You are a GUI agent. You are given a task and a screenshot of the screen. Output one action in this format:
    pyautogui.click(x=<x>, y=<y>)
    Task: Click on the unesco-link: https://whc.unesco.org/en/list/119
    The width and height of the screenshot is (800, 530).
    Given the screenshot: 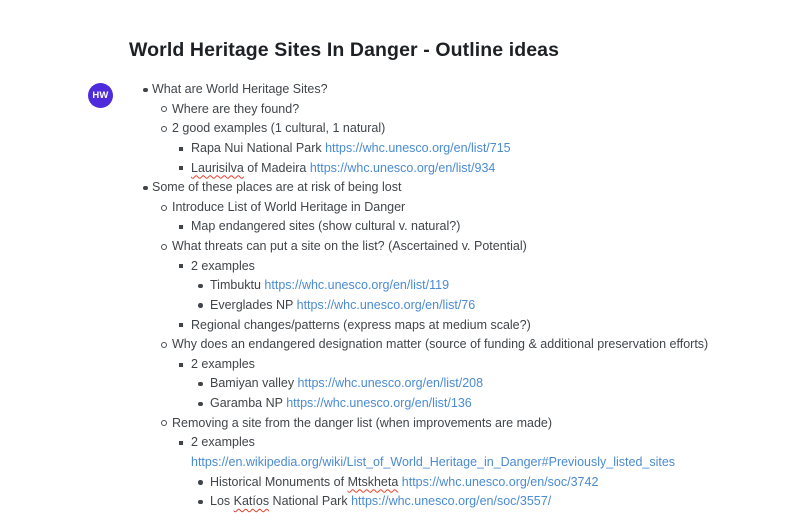 What is the action you would take?
    pyautogui.click(x=356, y=285)
    